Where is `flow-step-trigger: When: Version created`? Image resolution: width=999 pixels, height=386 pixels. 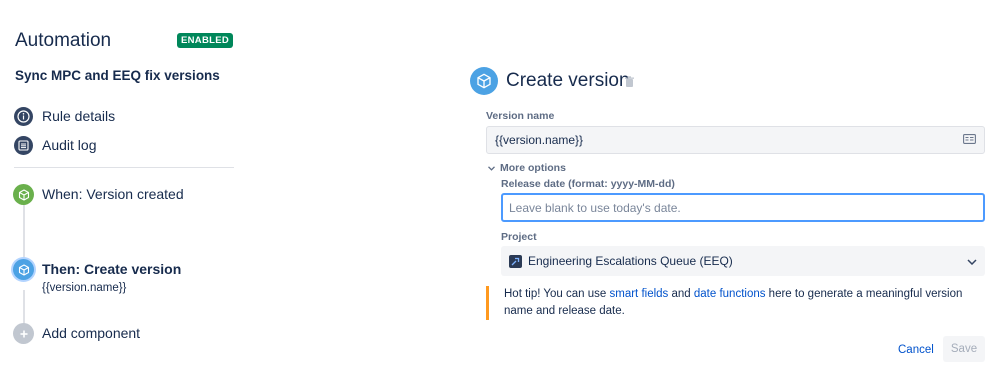
flow-step-trigger: When: Version created is located at coordinates (98, 194).